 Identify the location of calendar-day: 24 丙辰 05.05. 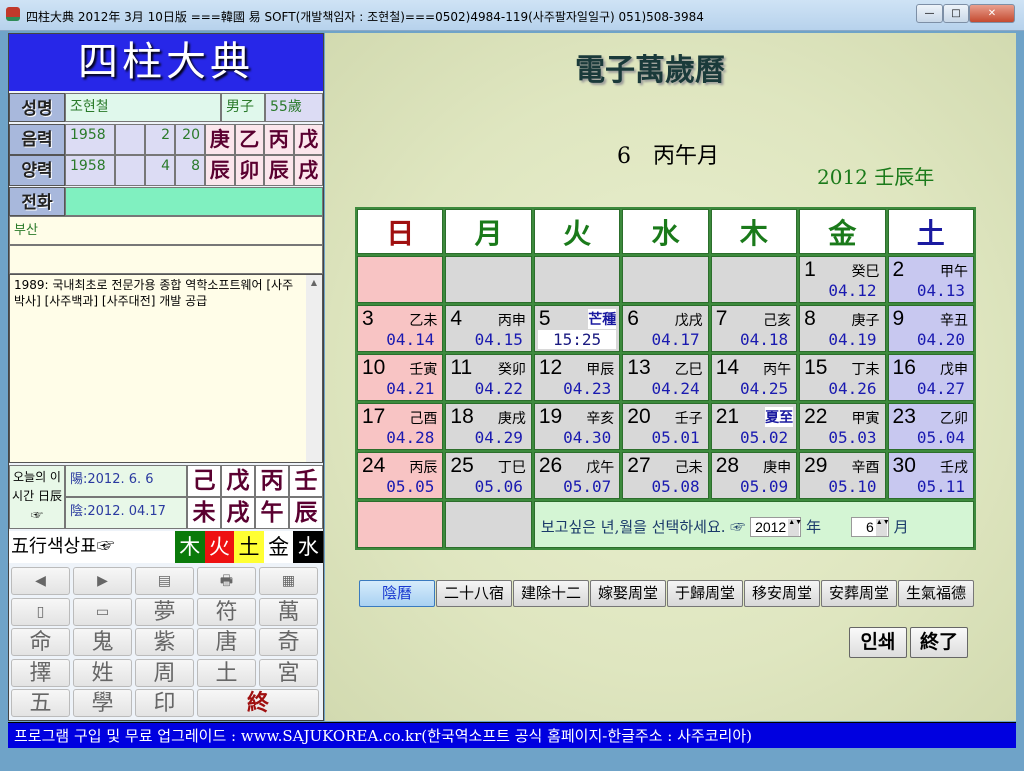
(400, 475).